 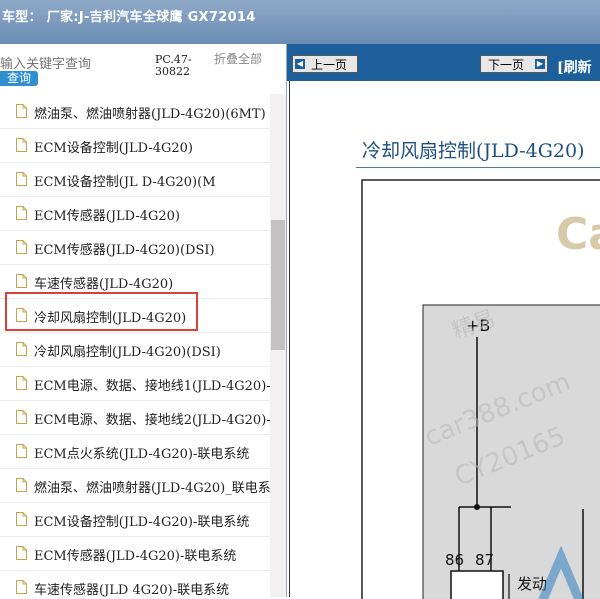 I want to click on tree-item: ECM电源、数据、接地线1(JLD-4G20)-联, so click(x=135, y=383).